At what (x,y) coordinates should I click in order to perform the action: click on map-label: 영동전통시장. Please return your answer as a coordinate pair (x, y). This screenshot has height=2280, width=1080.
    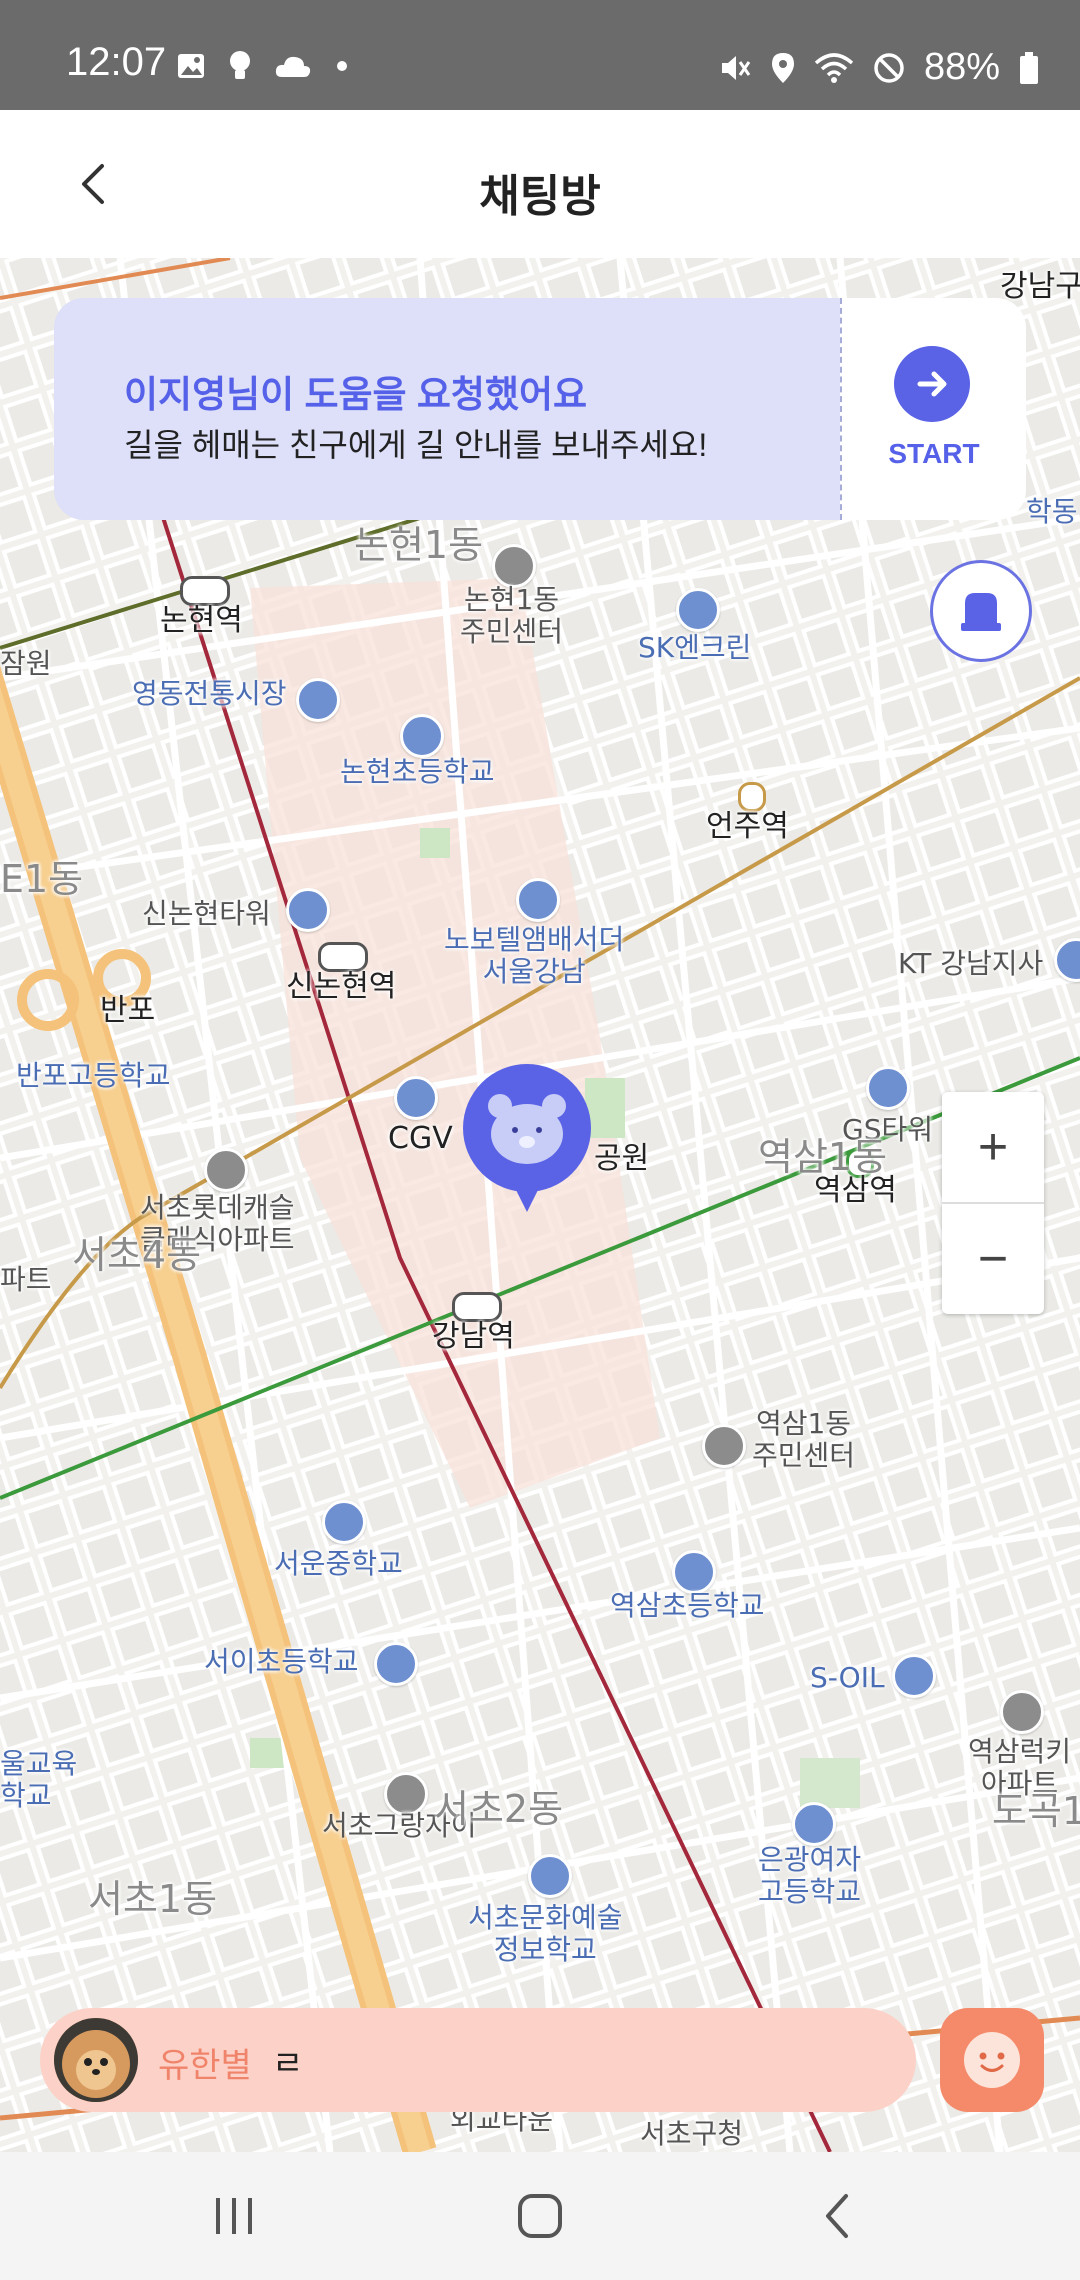
    Looking at the image, I should click on (209, 693).